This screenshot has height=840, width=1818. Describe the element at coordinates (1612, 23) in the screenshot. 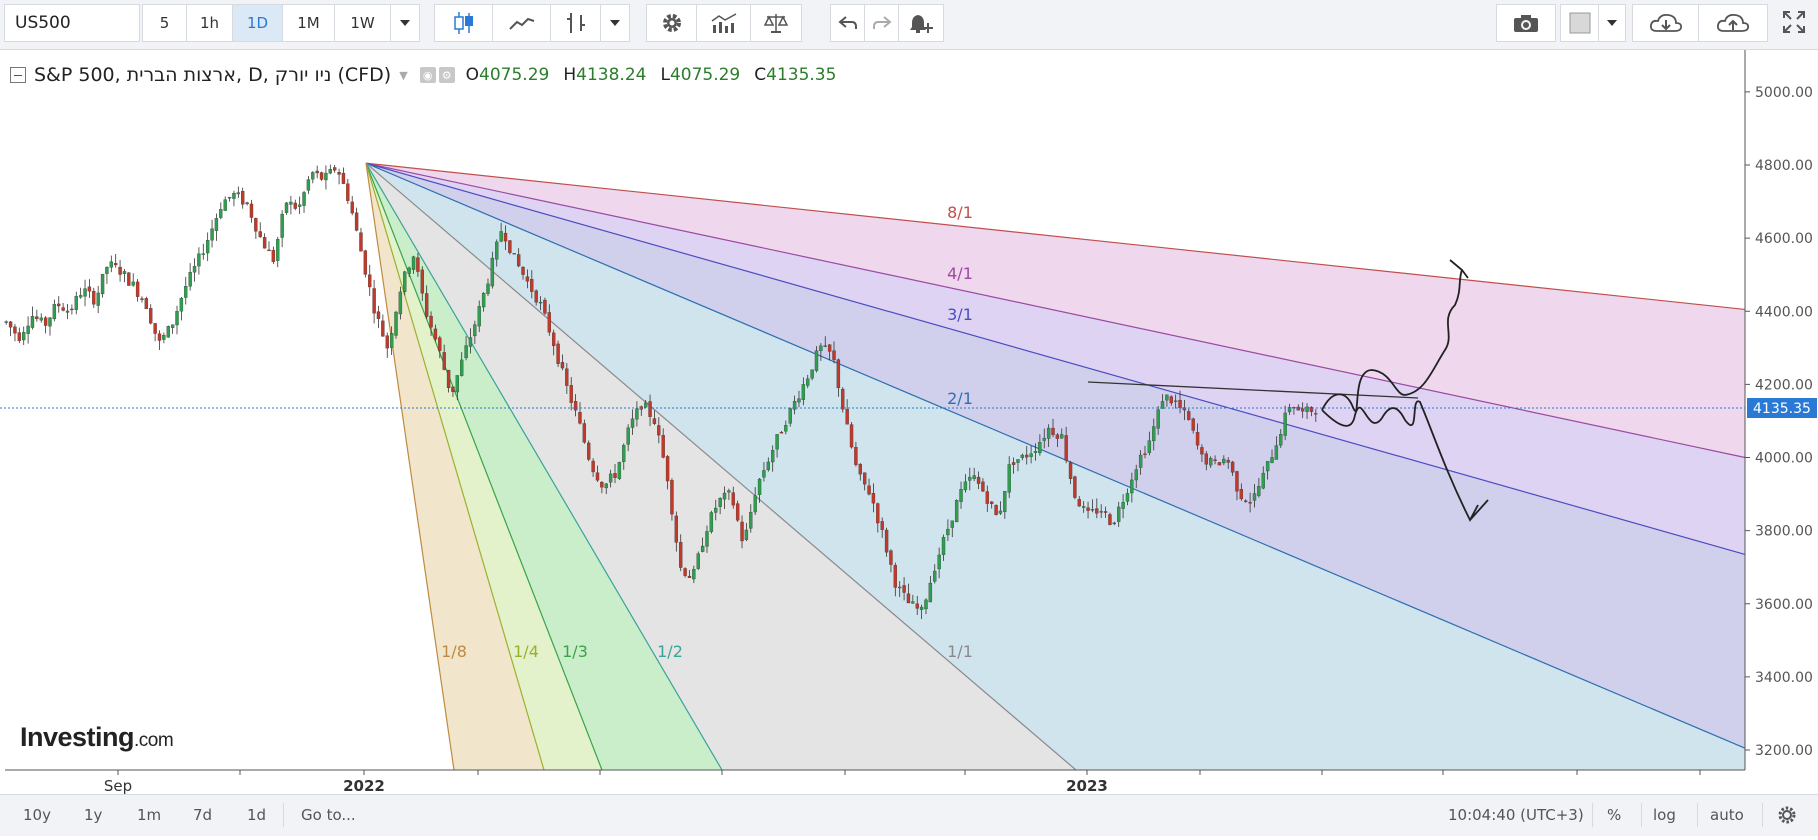

I see `color-dropdown-button` at that location.